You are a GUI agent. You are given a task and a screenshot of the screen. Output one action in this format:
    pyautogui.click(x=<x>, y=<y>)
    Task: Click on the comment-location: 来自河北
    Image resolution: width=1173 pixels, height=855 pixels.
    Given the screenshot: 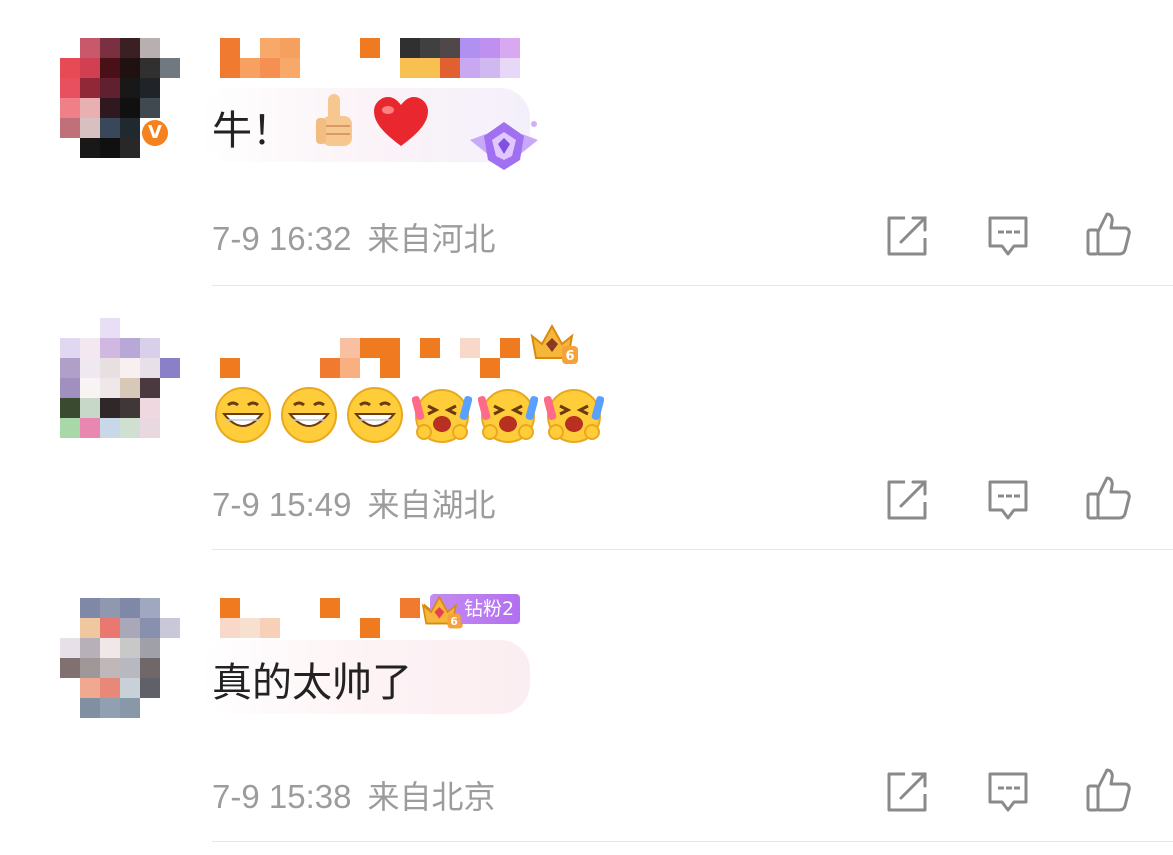 What is the action you would take?
    pyautogui.click(x=431, y=239)
    